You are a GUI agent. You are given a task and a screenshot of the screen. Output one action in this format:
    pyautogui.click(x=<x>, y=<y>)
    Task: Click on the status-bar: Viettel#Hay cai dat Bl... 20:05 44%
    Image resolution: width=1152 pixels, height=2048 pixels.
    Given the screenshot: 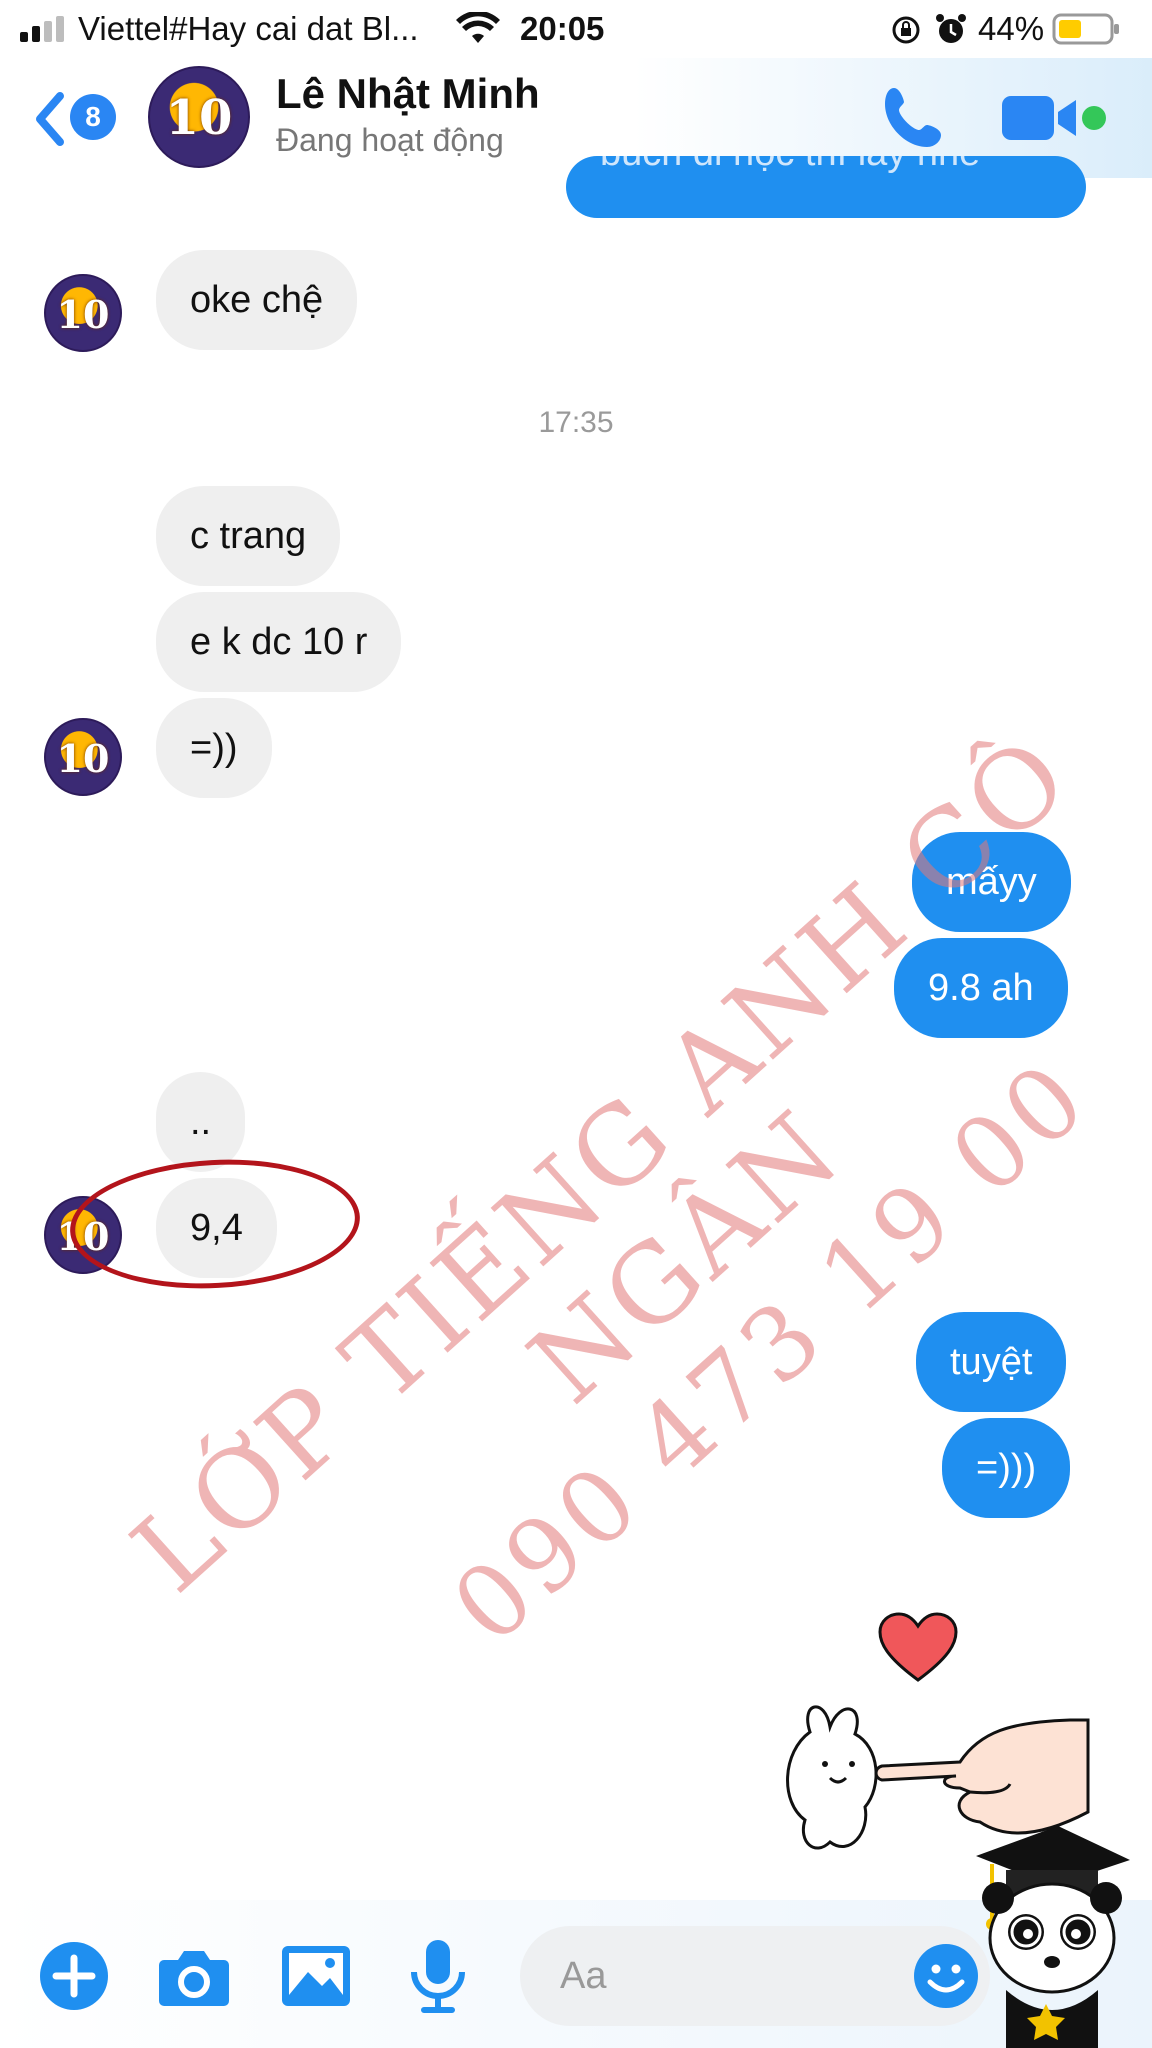 What is the action you would take?
    pyautogui.click(x=576, y=29)
    